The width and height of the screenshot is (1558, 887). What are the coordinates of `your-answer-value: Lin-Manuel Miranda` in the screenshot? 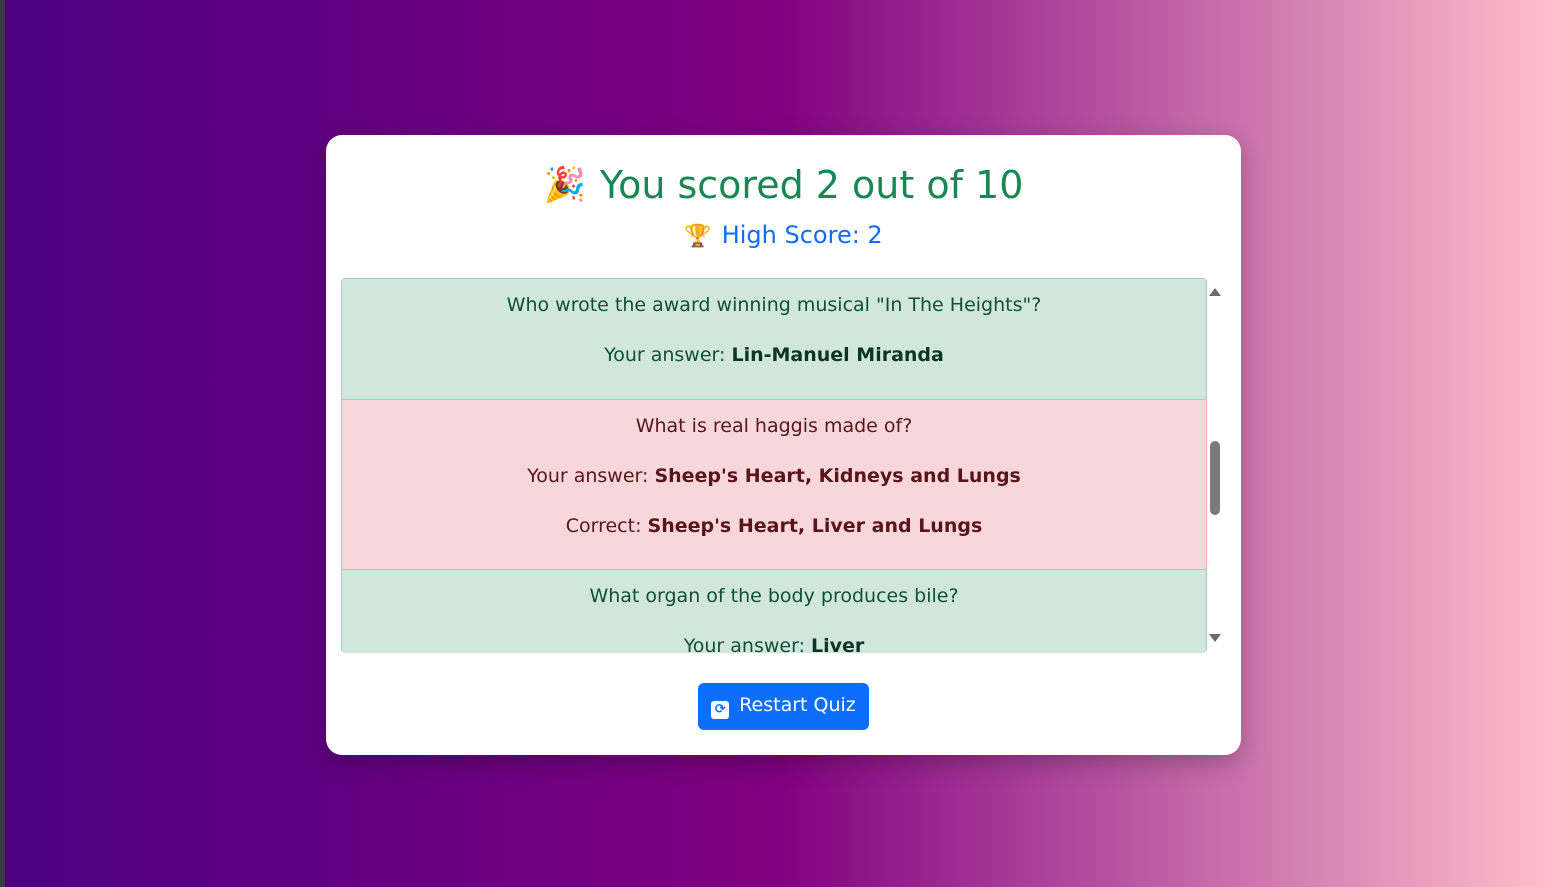 It's located at (837, 355).